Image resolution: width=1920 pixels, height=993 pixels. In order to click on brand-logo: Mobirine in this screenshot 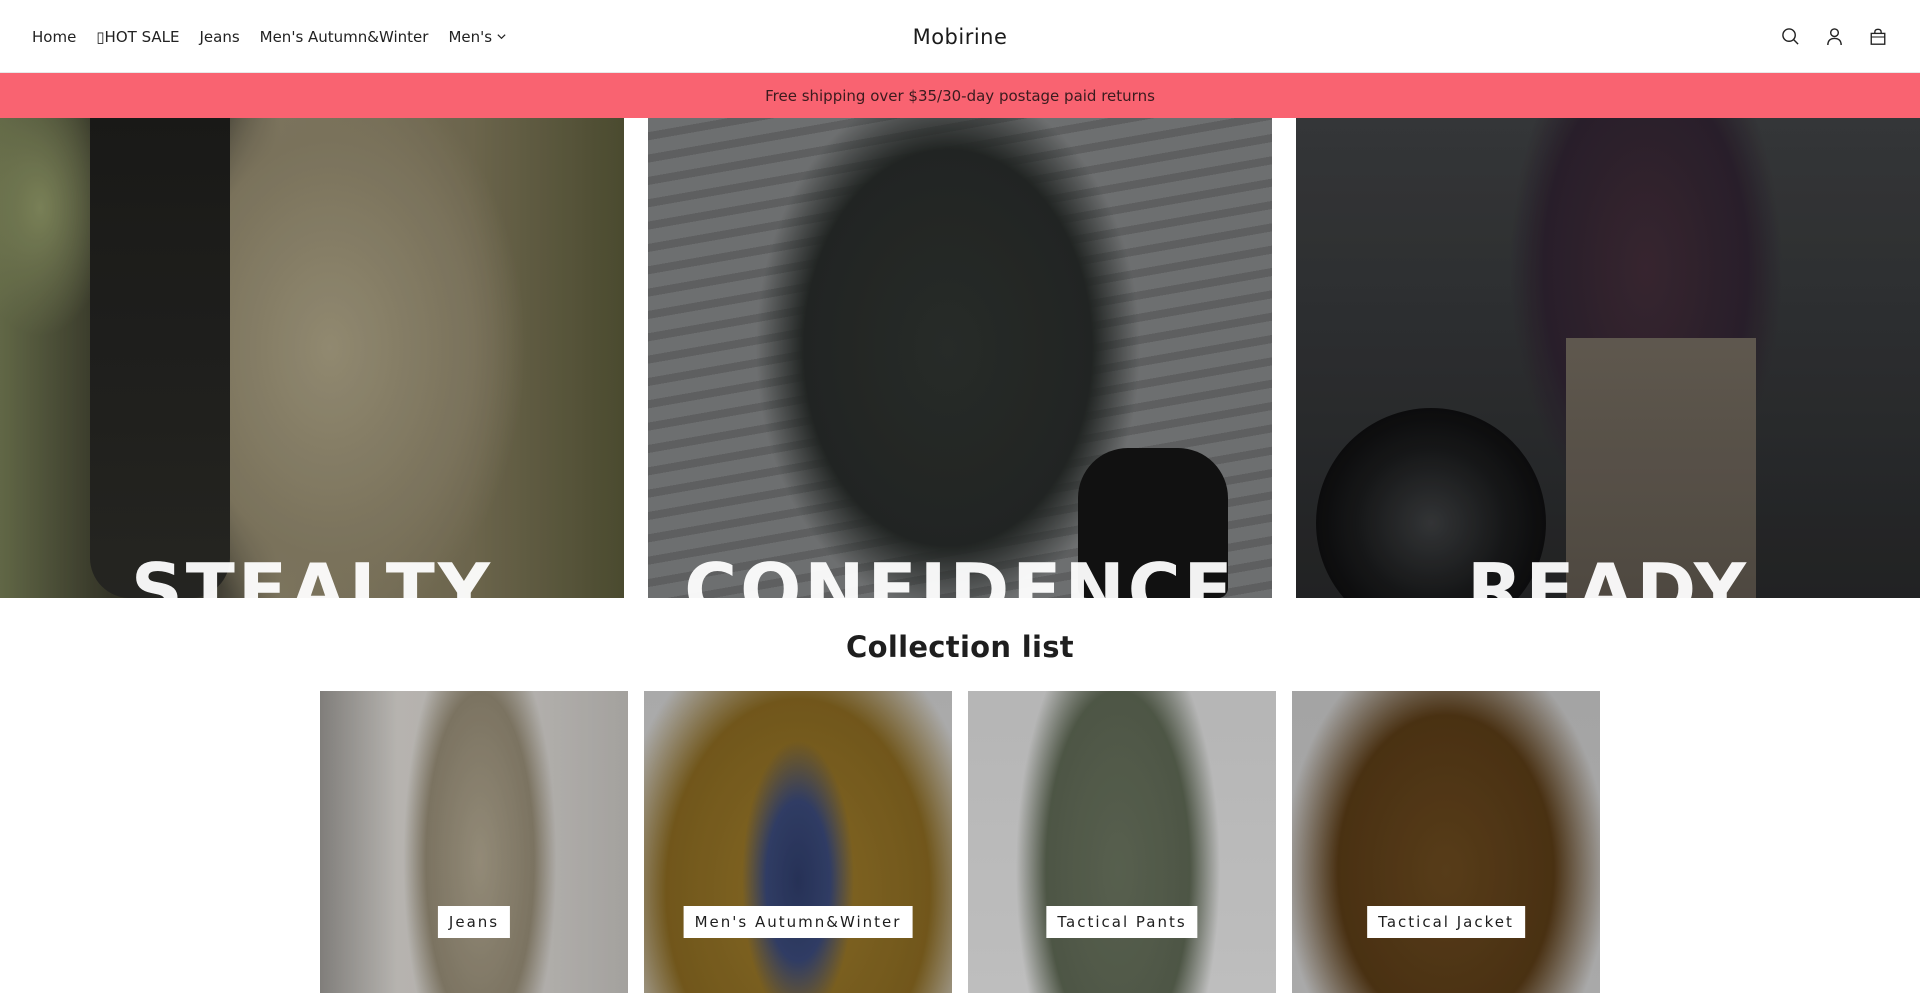, I will do `click(960, 37)`.